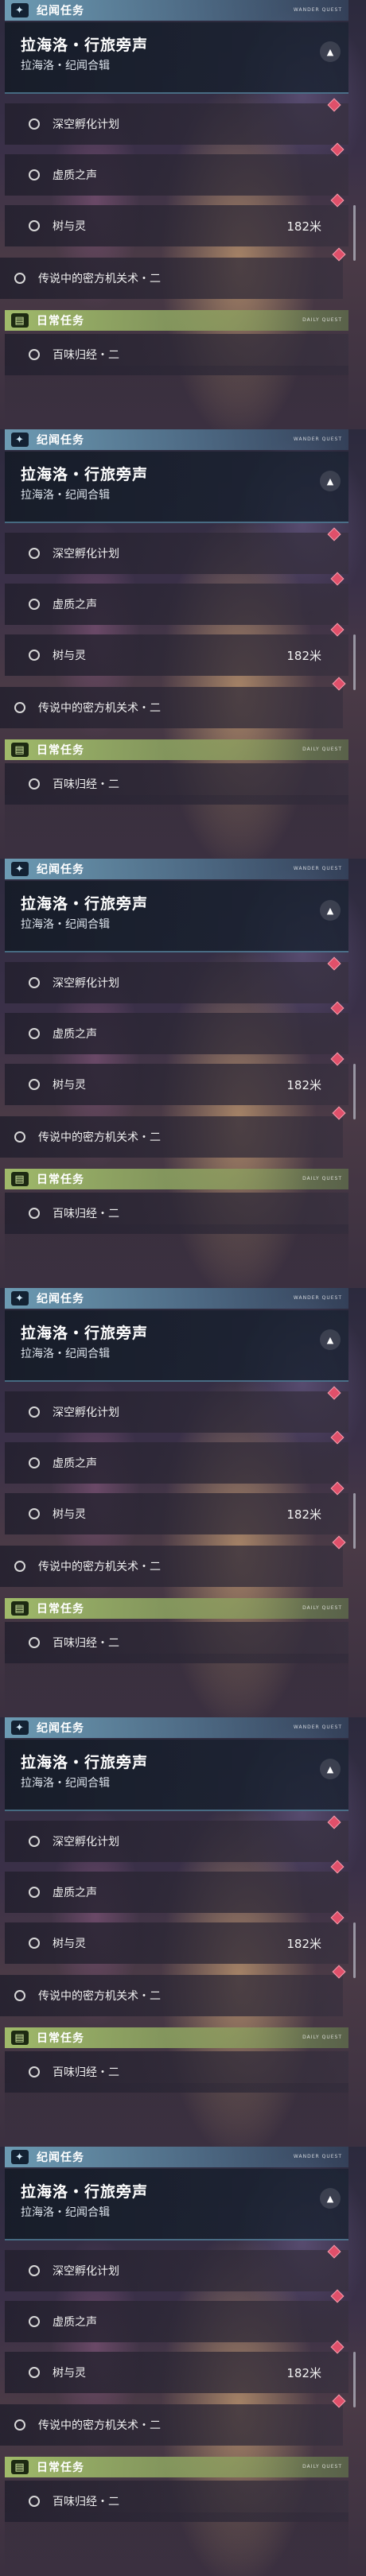 Image resolution: width=366 pixels, height=2576 pixels. I want to click on quest-label: 传说中的密方机关术・二, so click(99, 2425).